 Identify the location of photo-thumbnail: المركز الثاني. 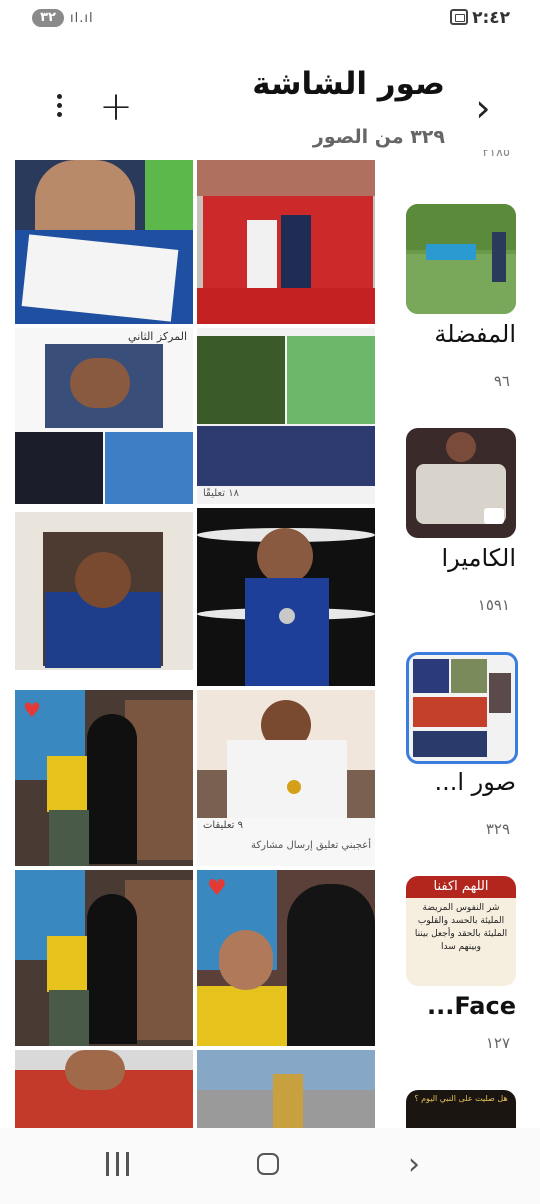
(104, 416).